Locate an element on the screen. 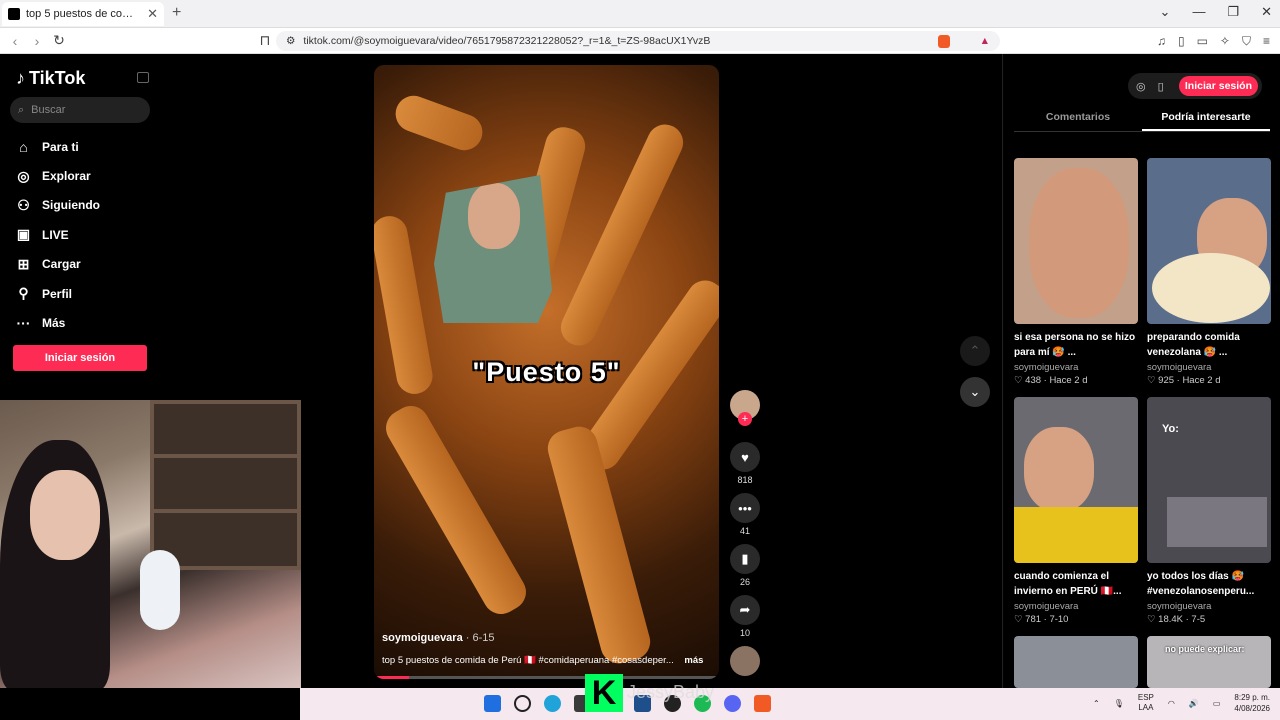  battery-icon: ▭ is located at coordinates (1217, 703).